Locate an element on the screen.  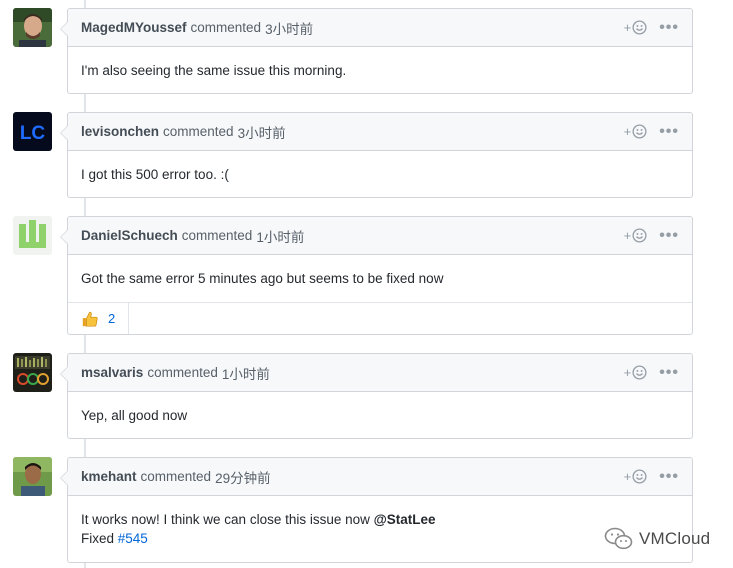
comment-header: DanielSchuech commented 1小时前 + ••• is located at coordinates (380, 236).